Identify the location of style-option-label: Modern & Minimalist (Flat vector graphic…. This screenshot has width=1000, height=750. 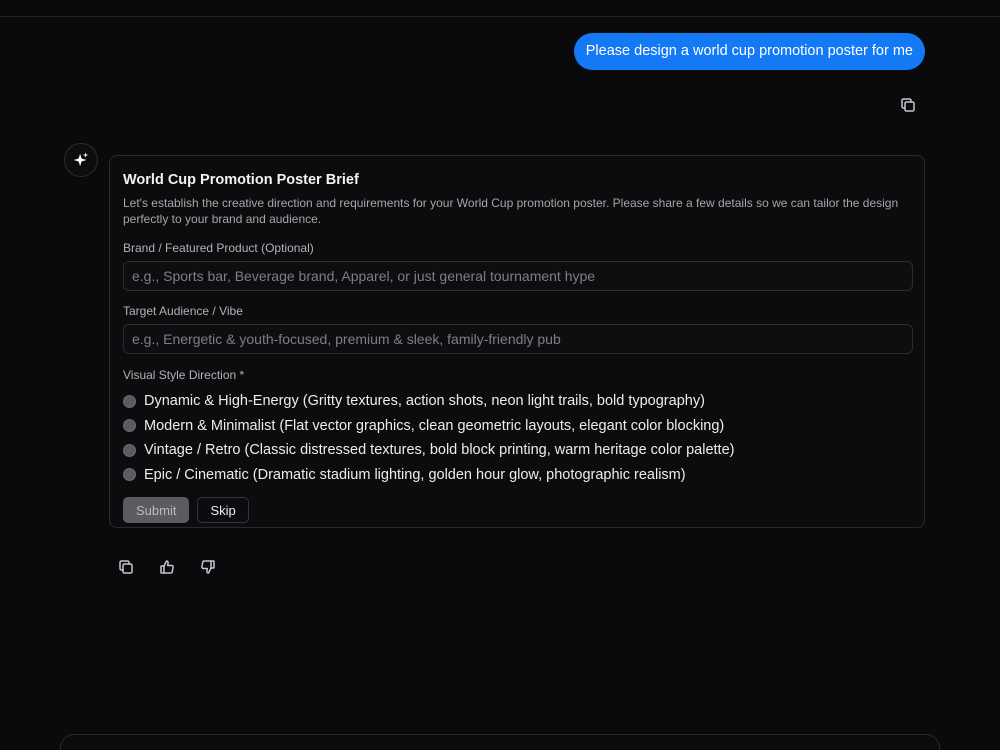
(434, 425).